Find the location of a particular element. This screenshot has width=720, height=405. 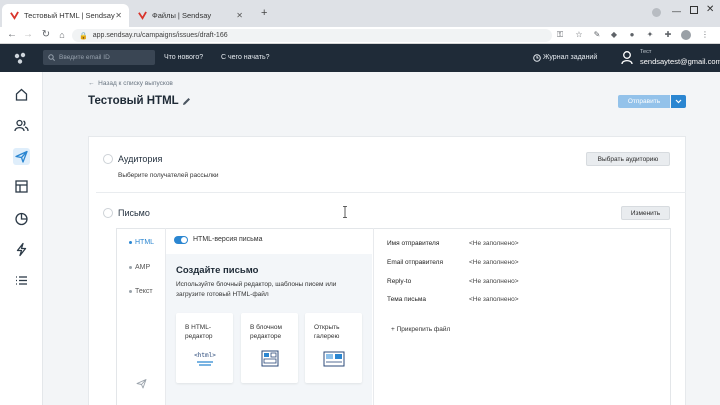

lock-icon: 🔒 is located at coordinates (83, 36).